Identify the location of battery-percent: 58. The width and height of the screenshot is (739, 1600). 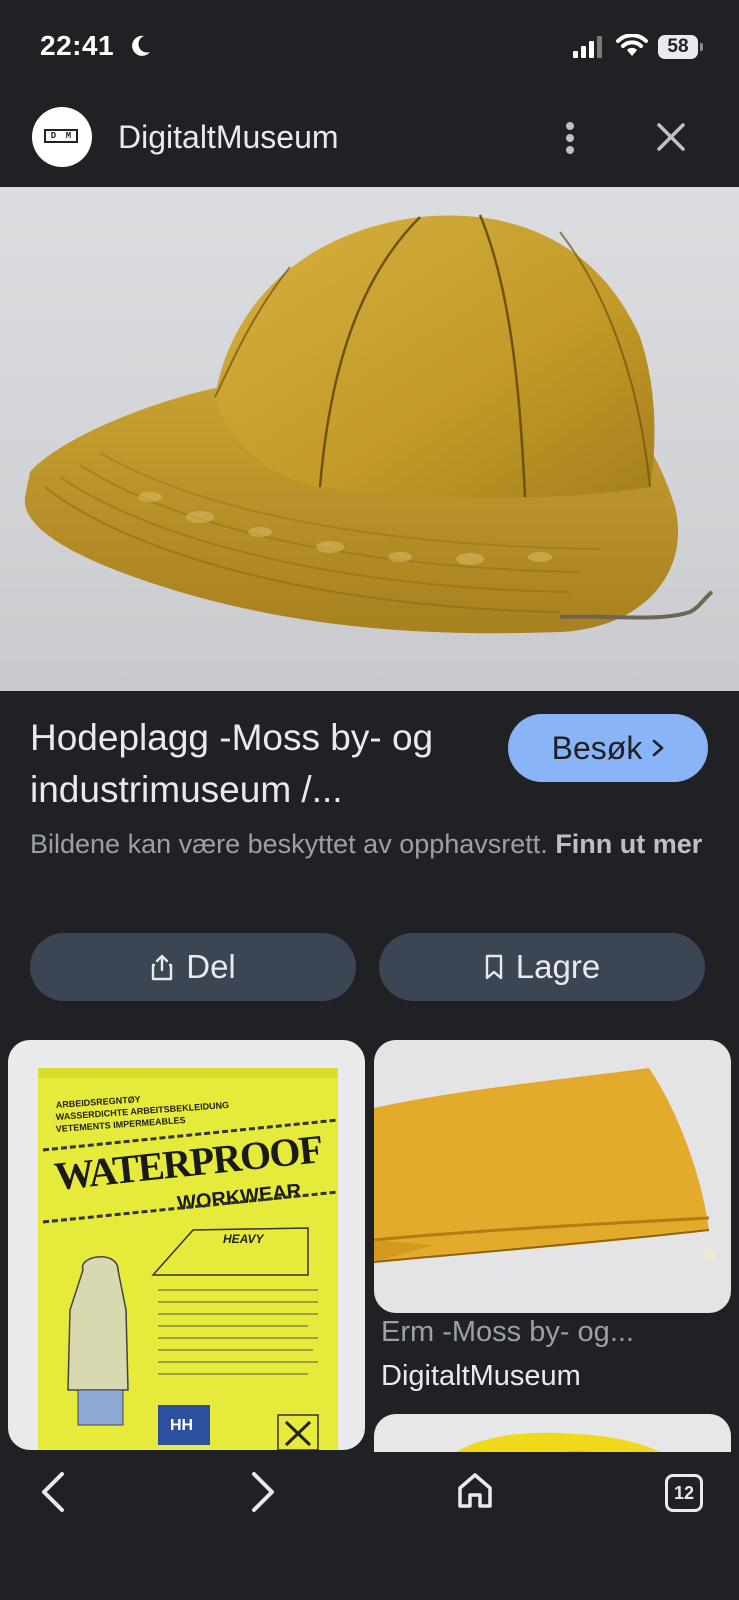
(678, 46).